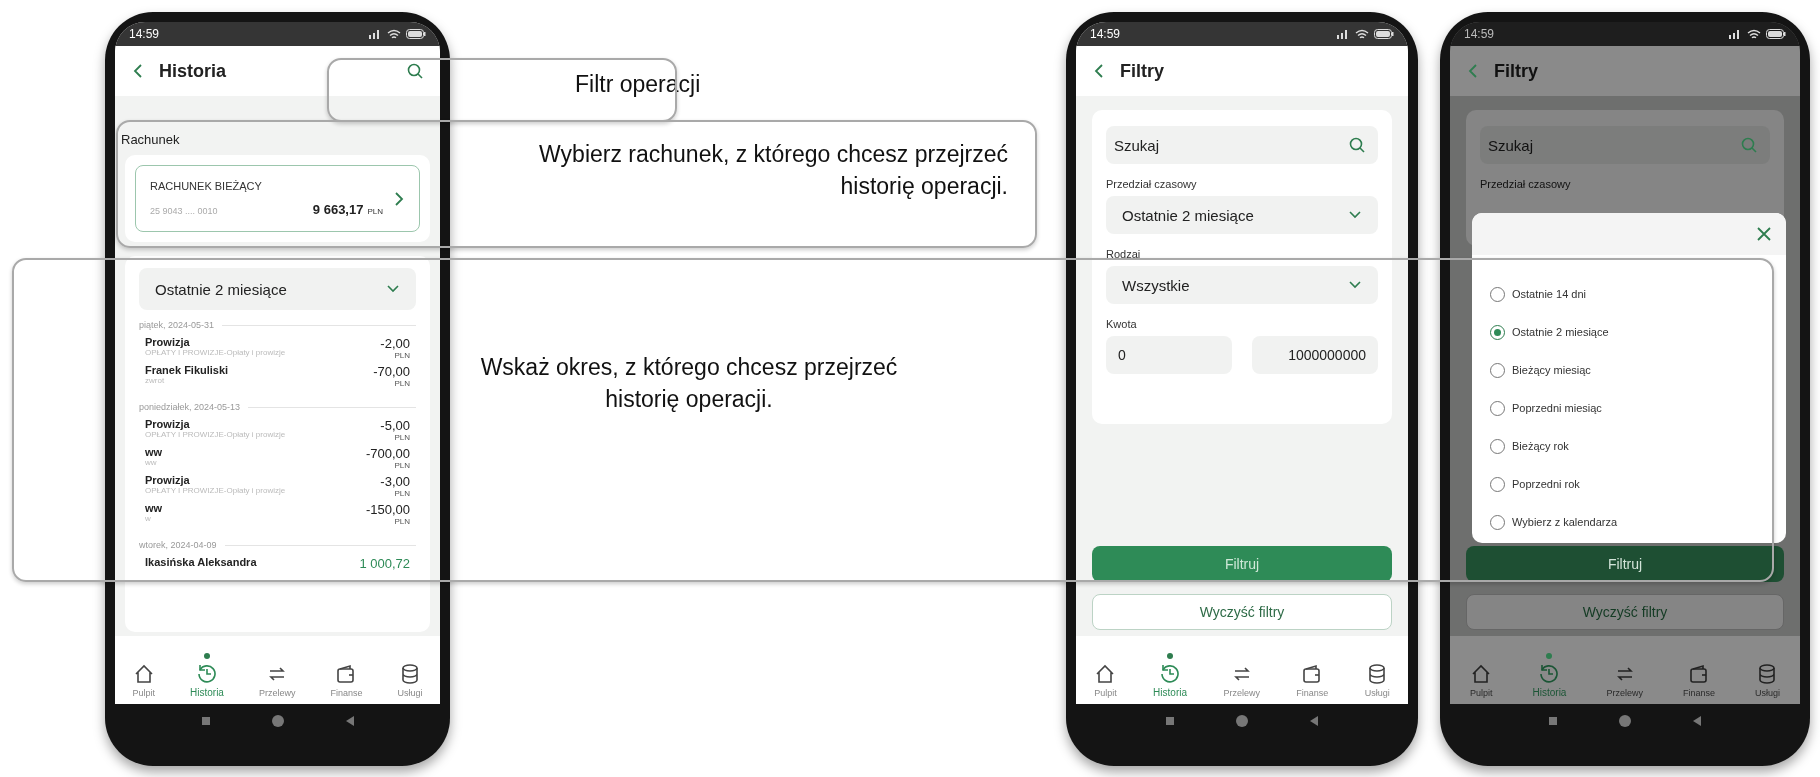 This screenshot has height=777, width=1820. Describe the element at coordinates (638, 84) in the screenshot. I see `annotation-text: Filtr operacji` at that location.